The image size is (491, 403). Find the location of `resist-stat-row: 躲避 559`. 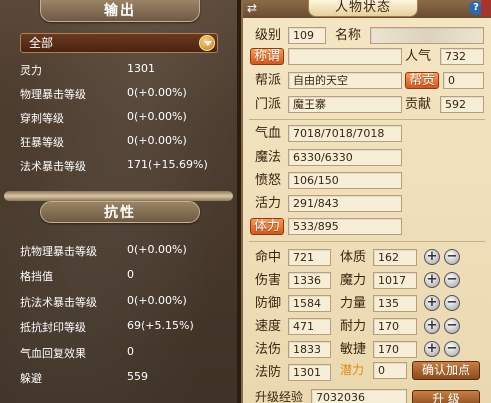

resist-stat-row: 躲避 559 is located at coordinates (125, 379).